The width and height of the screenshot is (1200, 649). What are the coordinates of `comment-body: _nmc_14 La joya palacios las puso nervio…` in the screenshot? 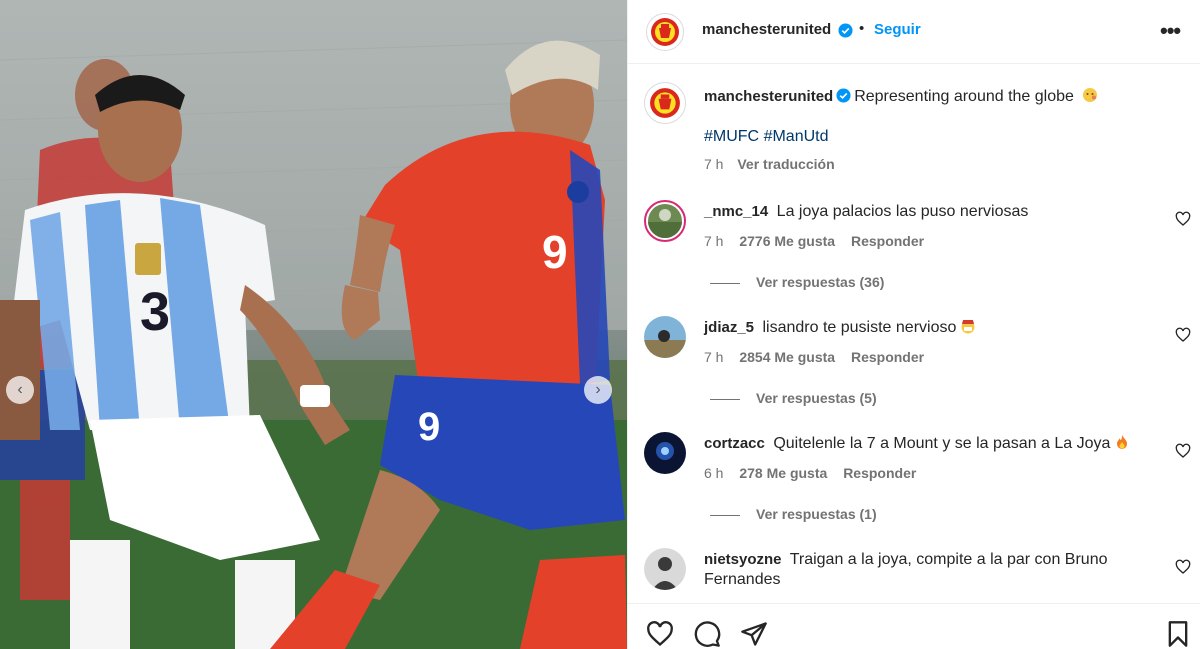 It's located at (929, 212).